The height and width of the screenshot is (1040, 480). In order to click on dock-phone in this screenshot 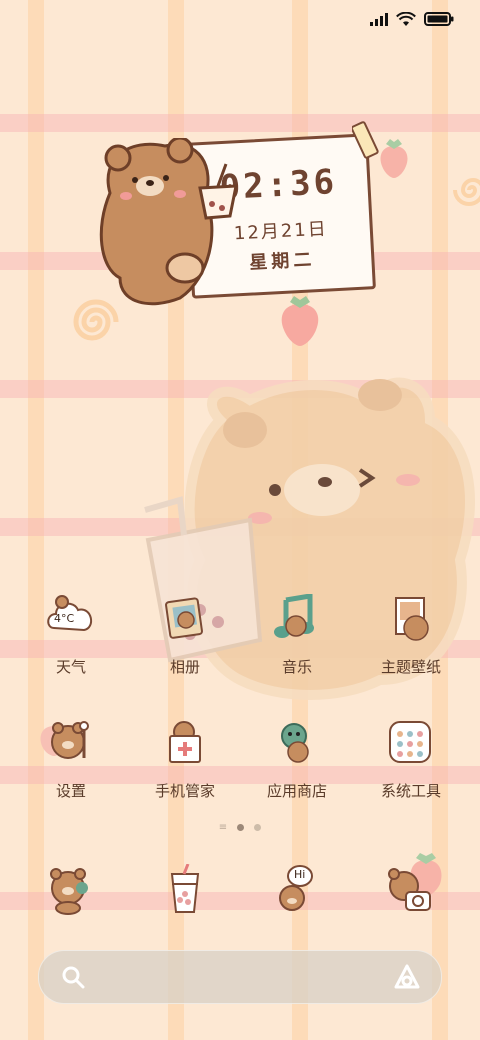, I will do `click(71, 891)`.